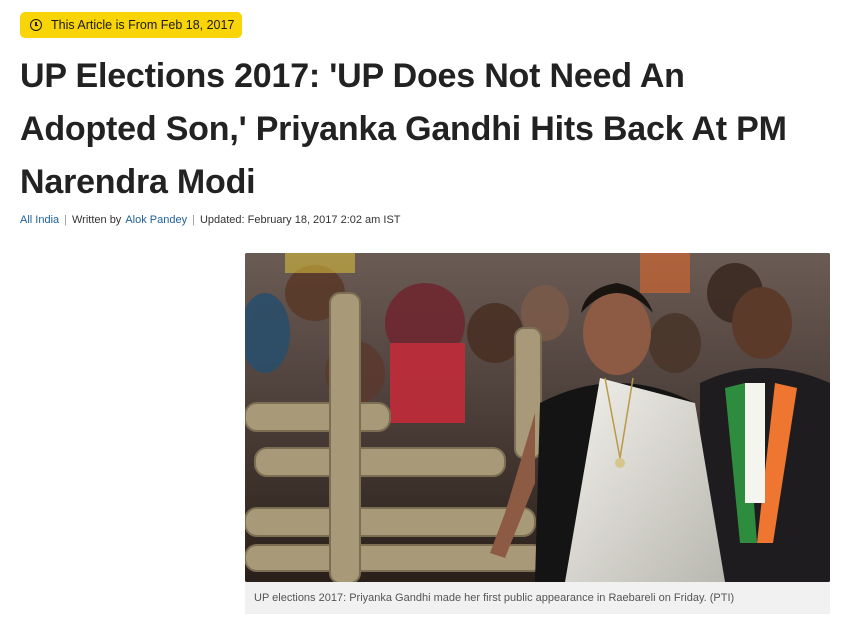 The height and width of the screenshot is (620, 845). I want to click on article-date-badge: This Article is From Feb 18, 2017, so click(131, 25).